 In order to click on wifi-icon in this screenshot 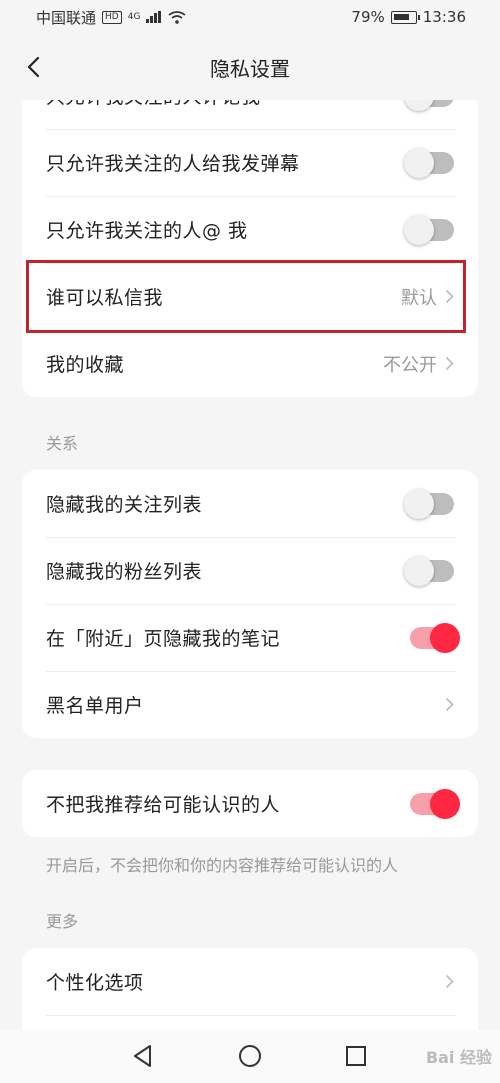, I will do `click(177, 17)`.